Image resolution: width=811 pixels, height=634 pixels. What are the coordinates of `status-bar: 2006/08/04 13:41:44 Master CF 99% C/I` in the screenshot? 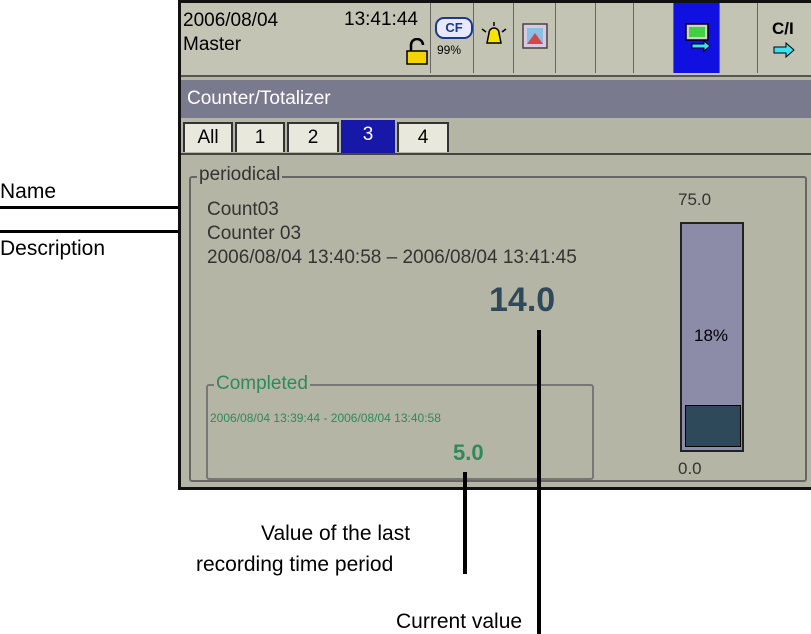 It's located at (496, 40).